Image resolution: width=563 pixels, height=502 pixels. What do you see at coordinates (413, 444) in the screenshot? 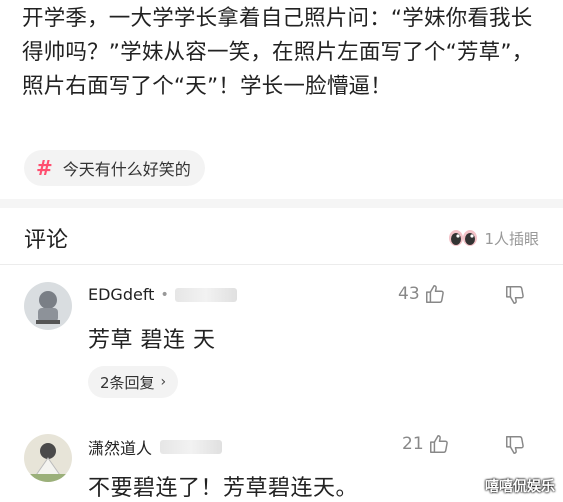
I see `like-count: 21` at bounding box center [413, 444].